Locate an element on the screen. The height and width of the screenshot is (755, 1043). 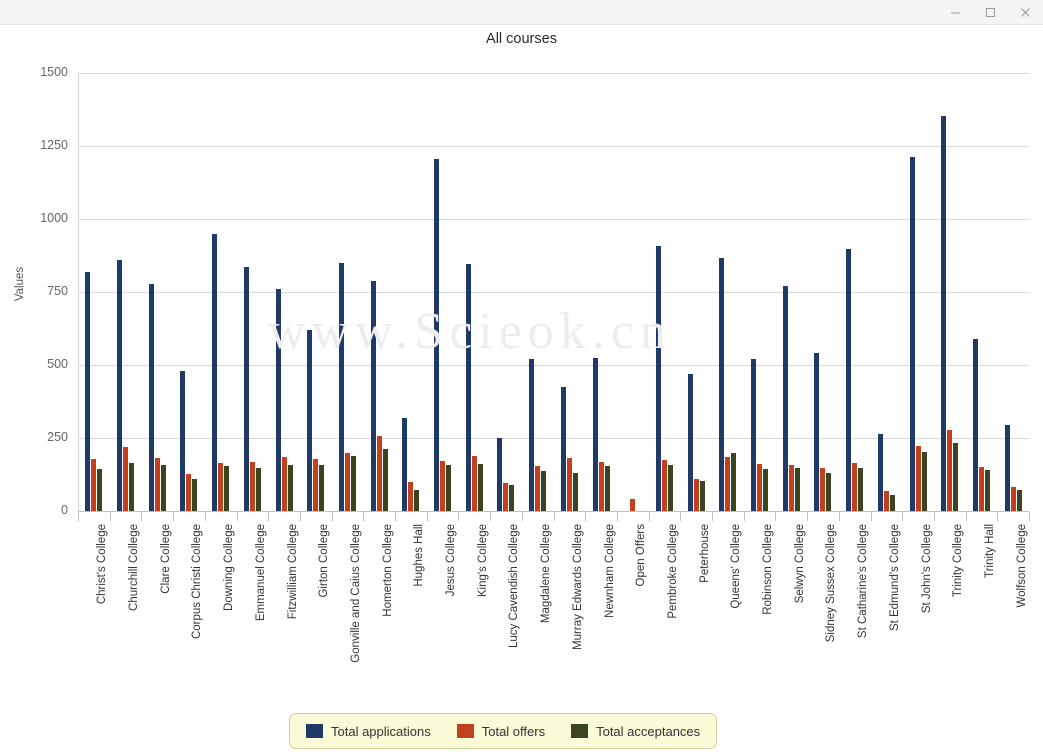
legend-item-offers: Total offers is located at coordinates (500, 731).